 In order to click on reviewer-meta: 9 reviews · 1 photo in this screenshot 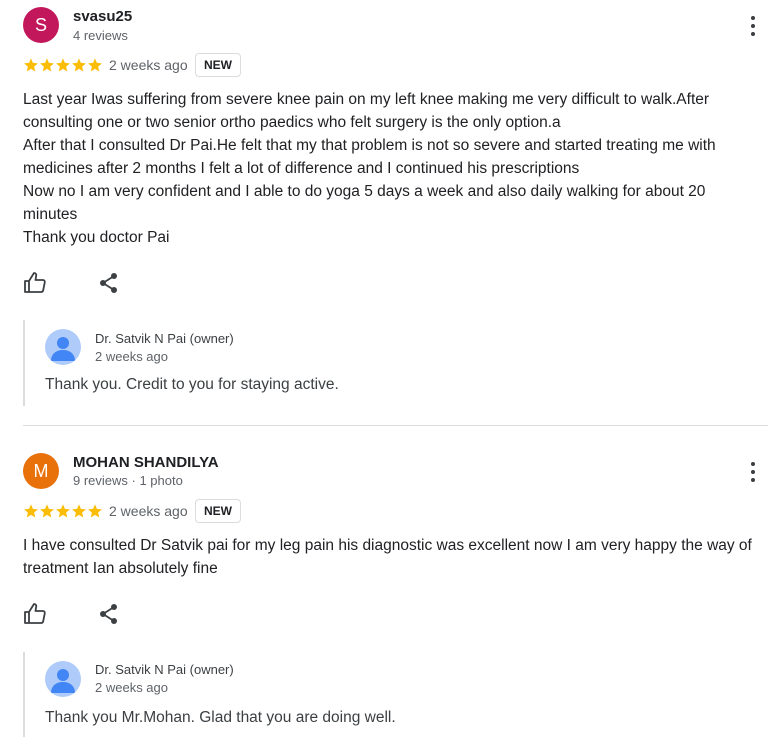, I will do `click(128, 480)`.